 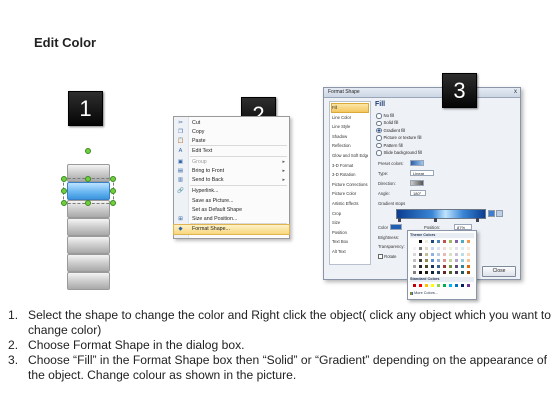 What do you see at coordinates (491, 213) in the screenshot?
I see `add-stop-button` at bounding box center [491, 213].